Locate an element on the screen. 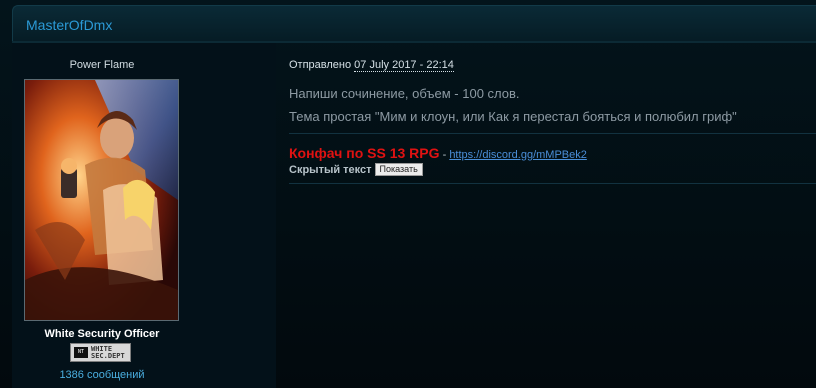  avatar is located at coordinates (101, 200).